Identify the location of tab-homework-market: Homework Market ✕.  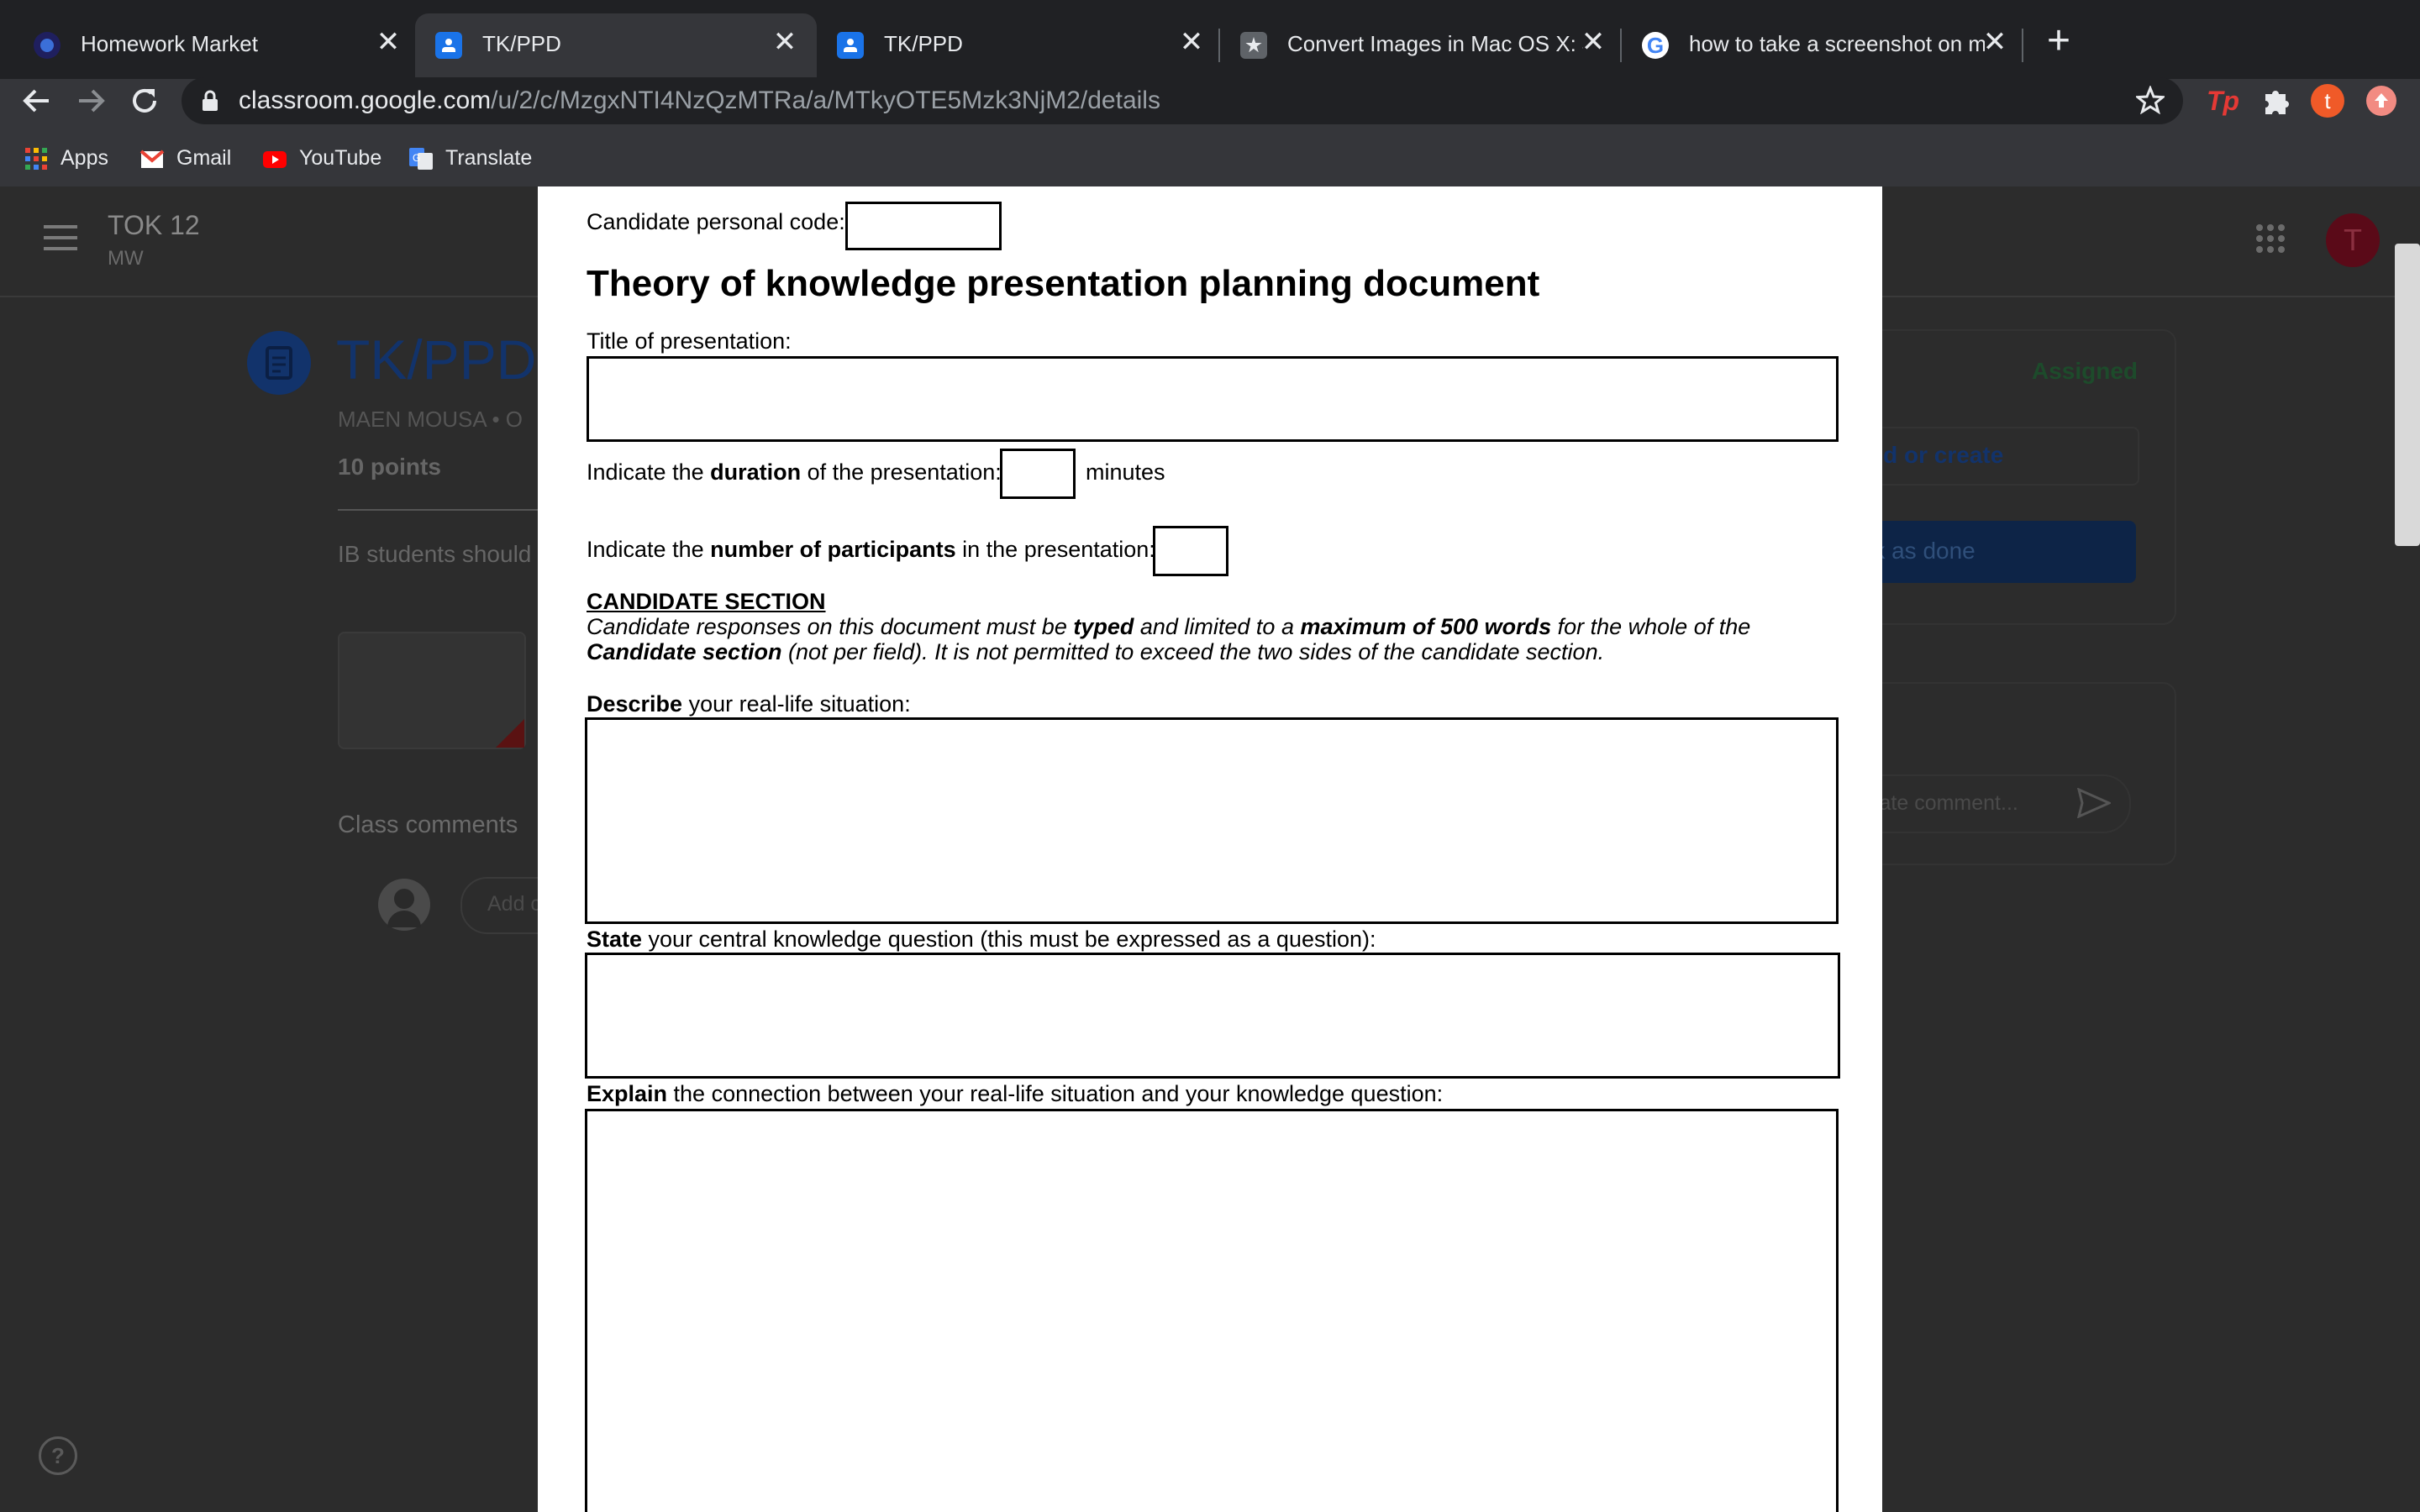
(212, 46).